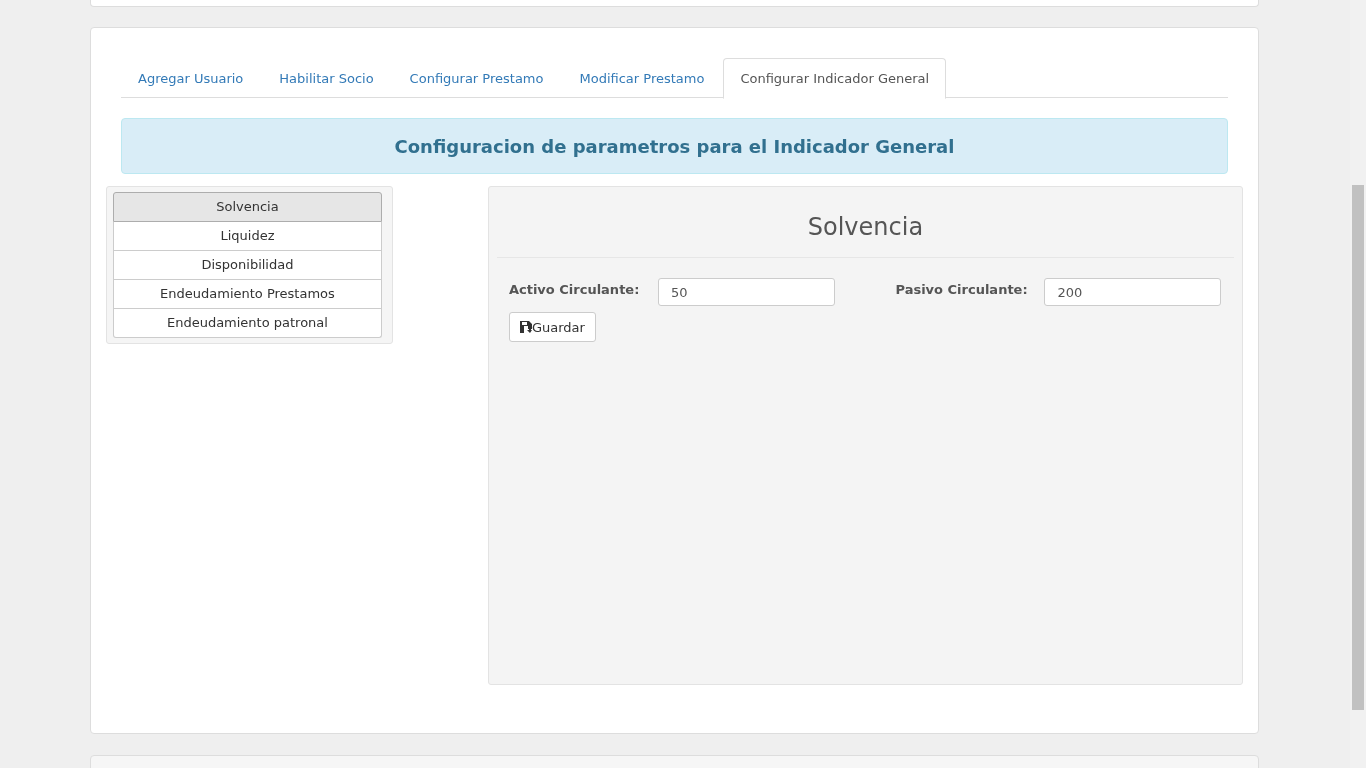 Image resolution: width=1366 pixels, height=768 pixels. I want to click on form-title: Solvencia, so click(865, 227).